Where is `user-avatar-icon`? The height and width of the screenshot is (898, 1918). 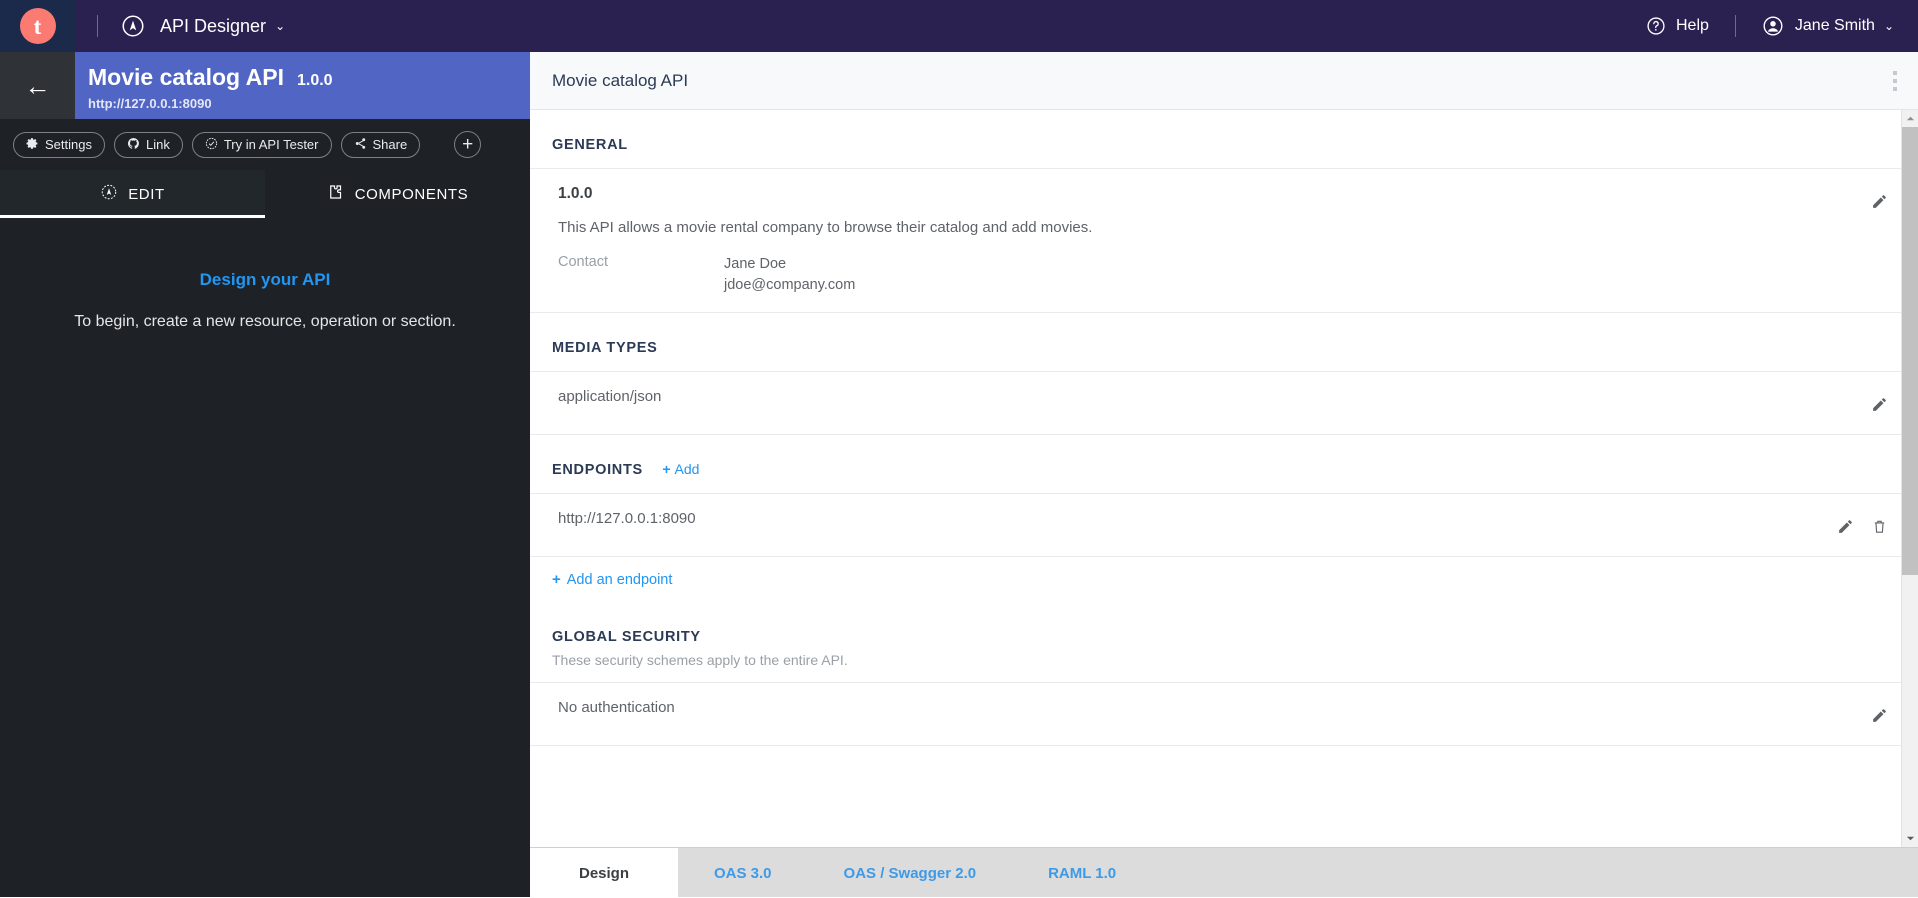
user-avatar-icon is located at coordinates (1773, 26).